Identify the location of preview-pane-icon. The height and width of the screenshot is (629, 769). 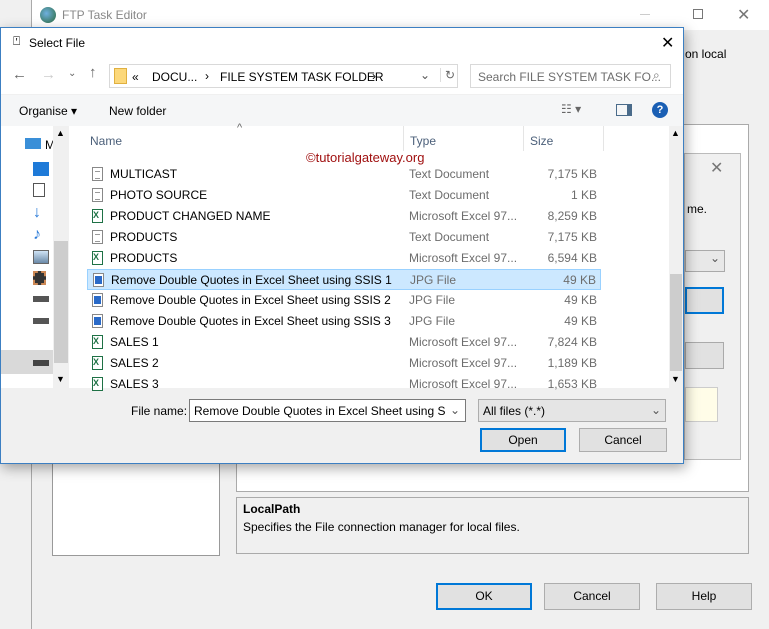
(624, 110).